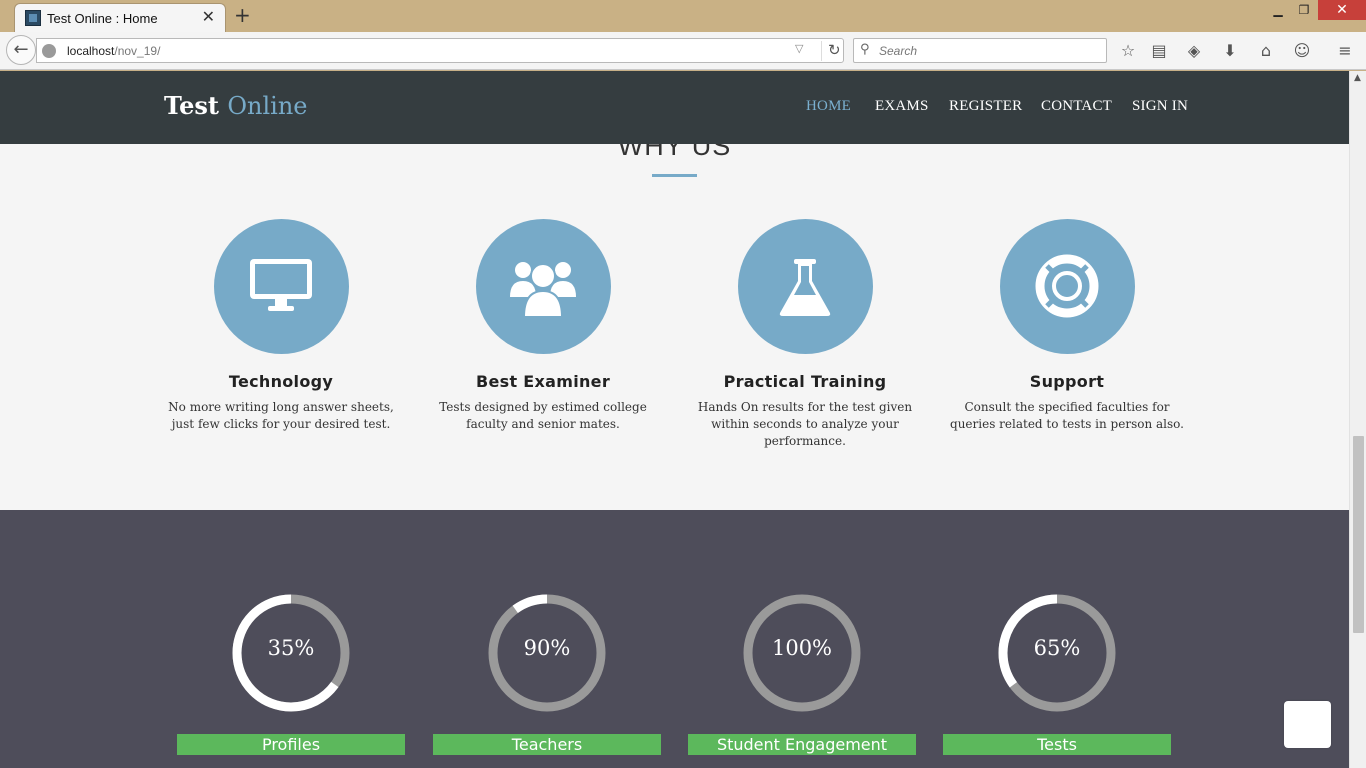  Describe the element at coordinates (291, 744) in the screenshot. I see `stat-label: Profiles` at that location.